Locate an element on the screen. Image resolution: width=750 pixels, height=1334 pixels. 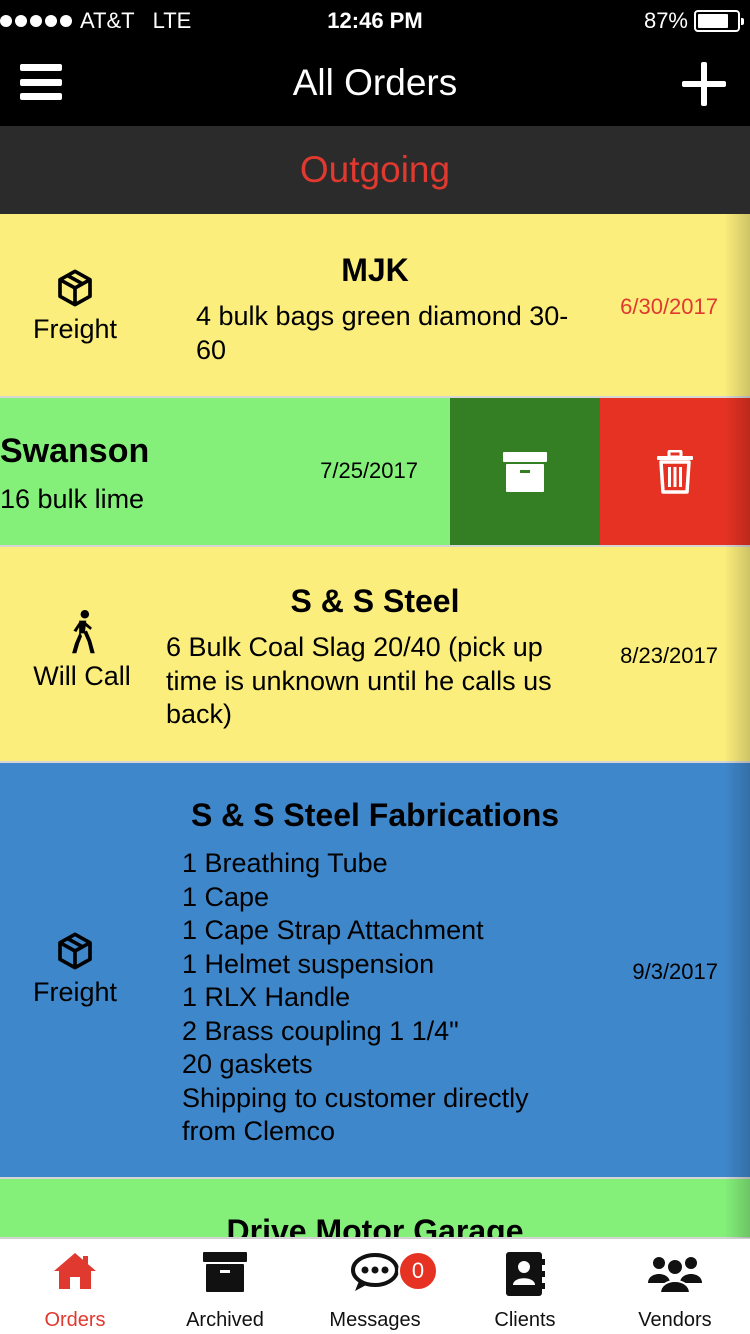
status-time: 12:46 PM is located at coordinates (375, 20).